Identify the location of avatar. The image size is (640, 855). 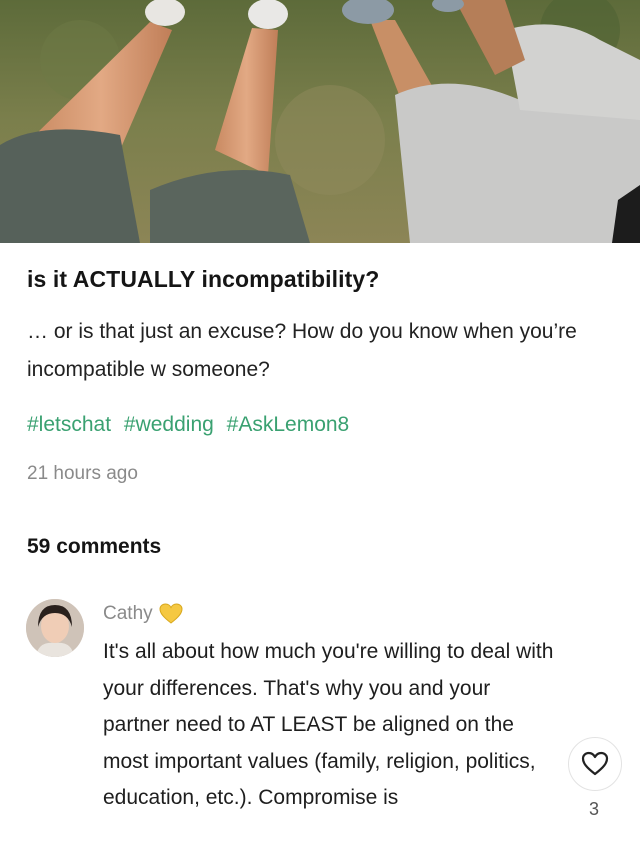
(55, 628).